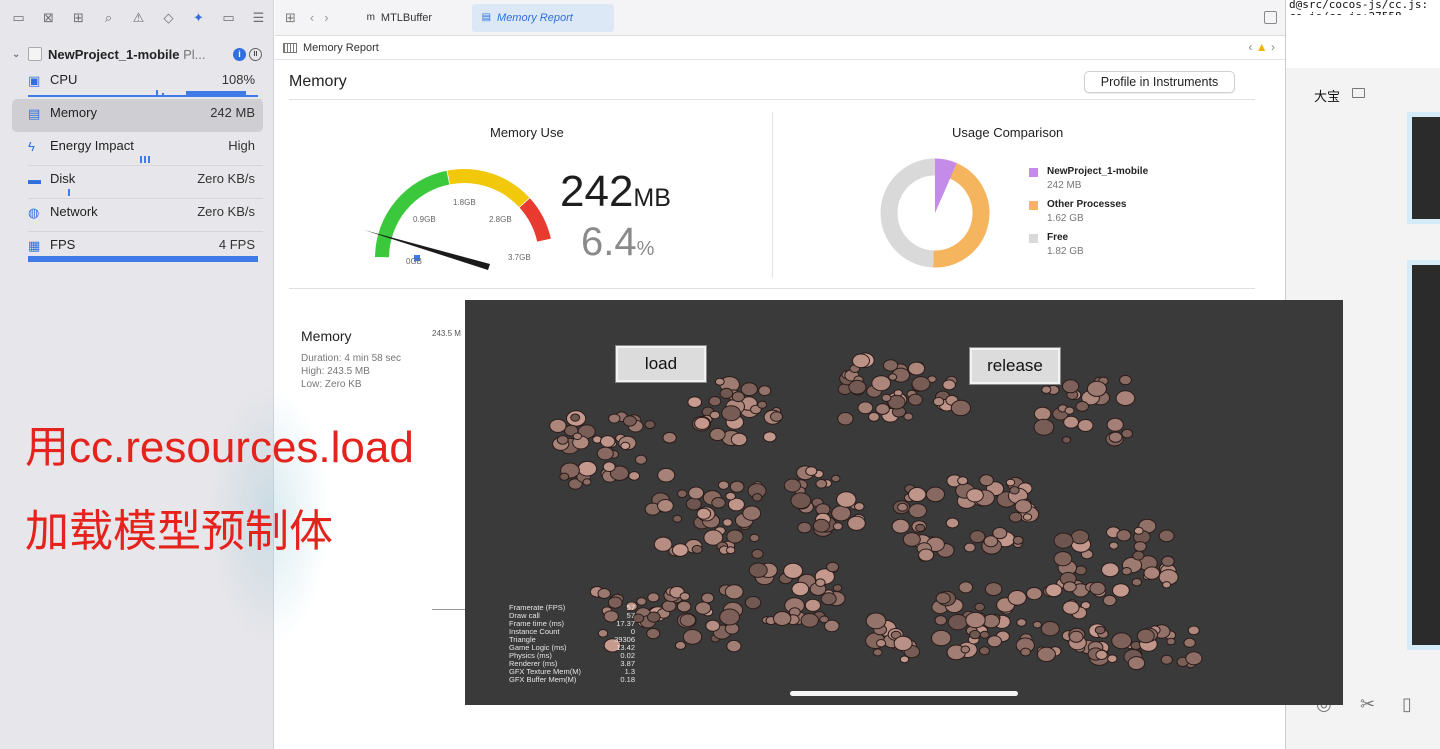  What do you see at coordinates (1358, 93) in the screenshot?
I see `monitor-icon` at bounding box center [1358, 93].